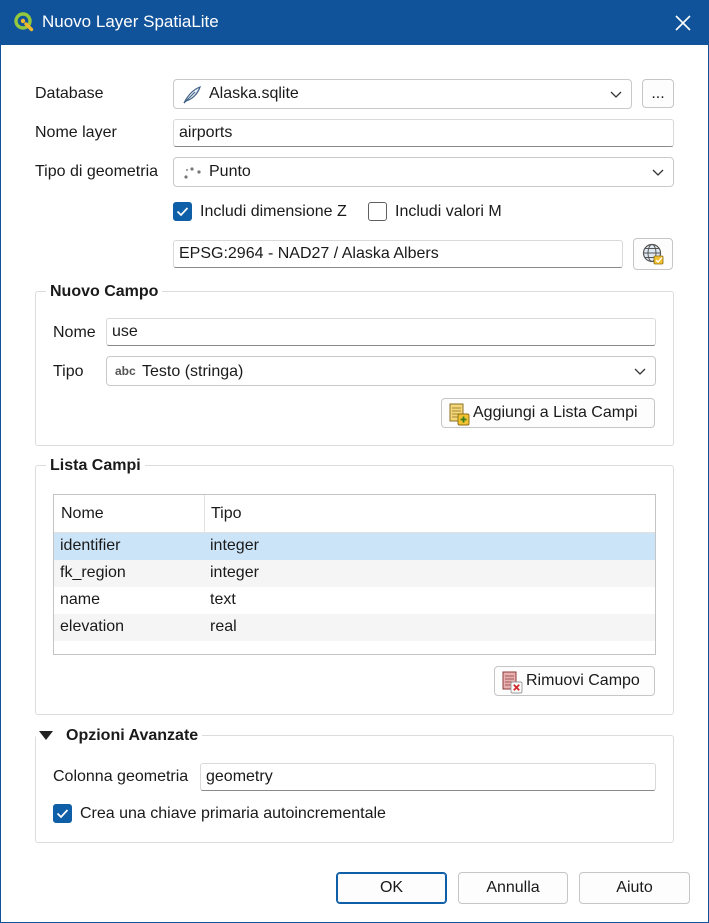 The image size is (709, 923). Describe the element at coordinates (132, 735) in the screenshot. I see `advanced-options-title: Opzioni Avanzate` at that location.